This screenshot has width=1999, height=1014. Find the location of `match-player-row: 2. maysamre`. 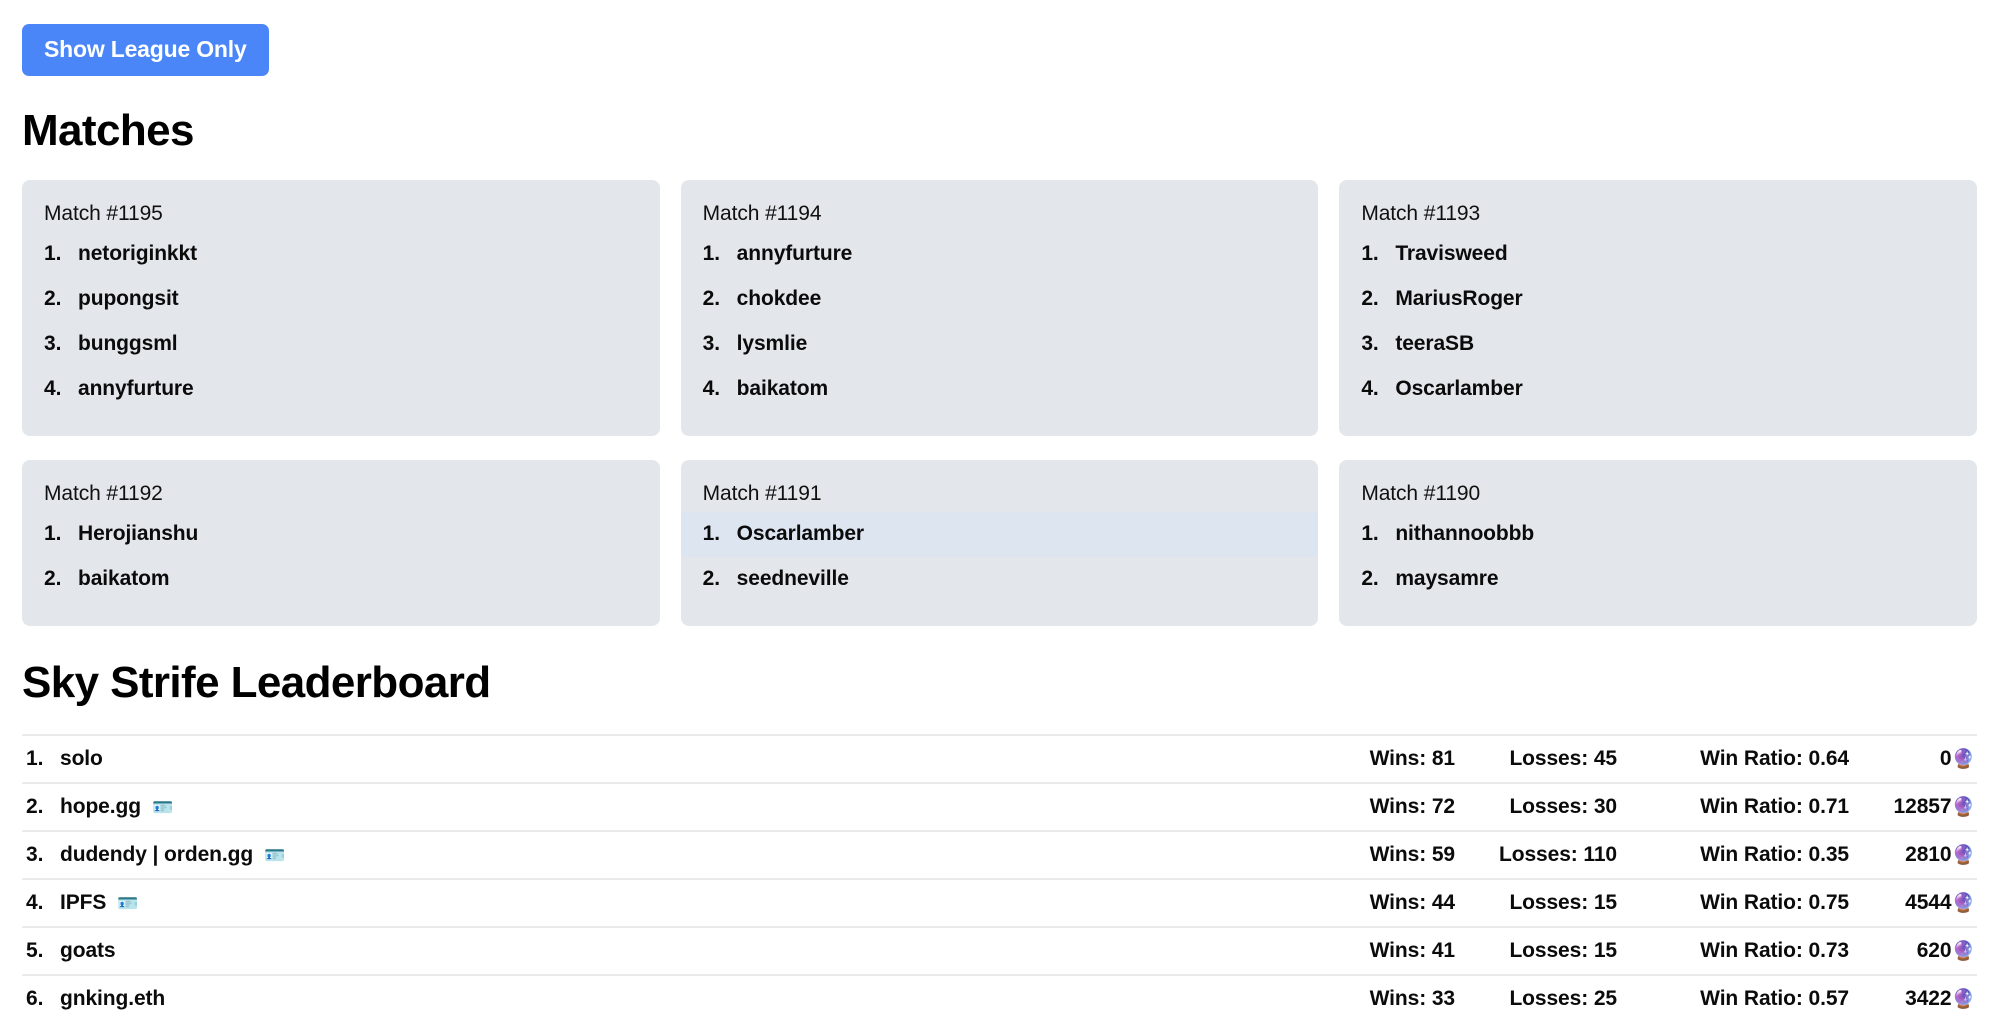

match-player-row: 2. maysamre is located at coordinates (1658, 579).